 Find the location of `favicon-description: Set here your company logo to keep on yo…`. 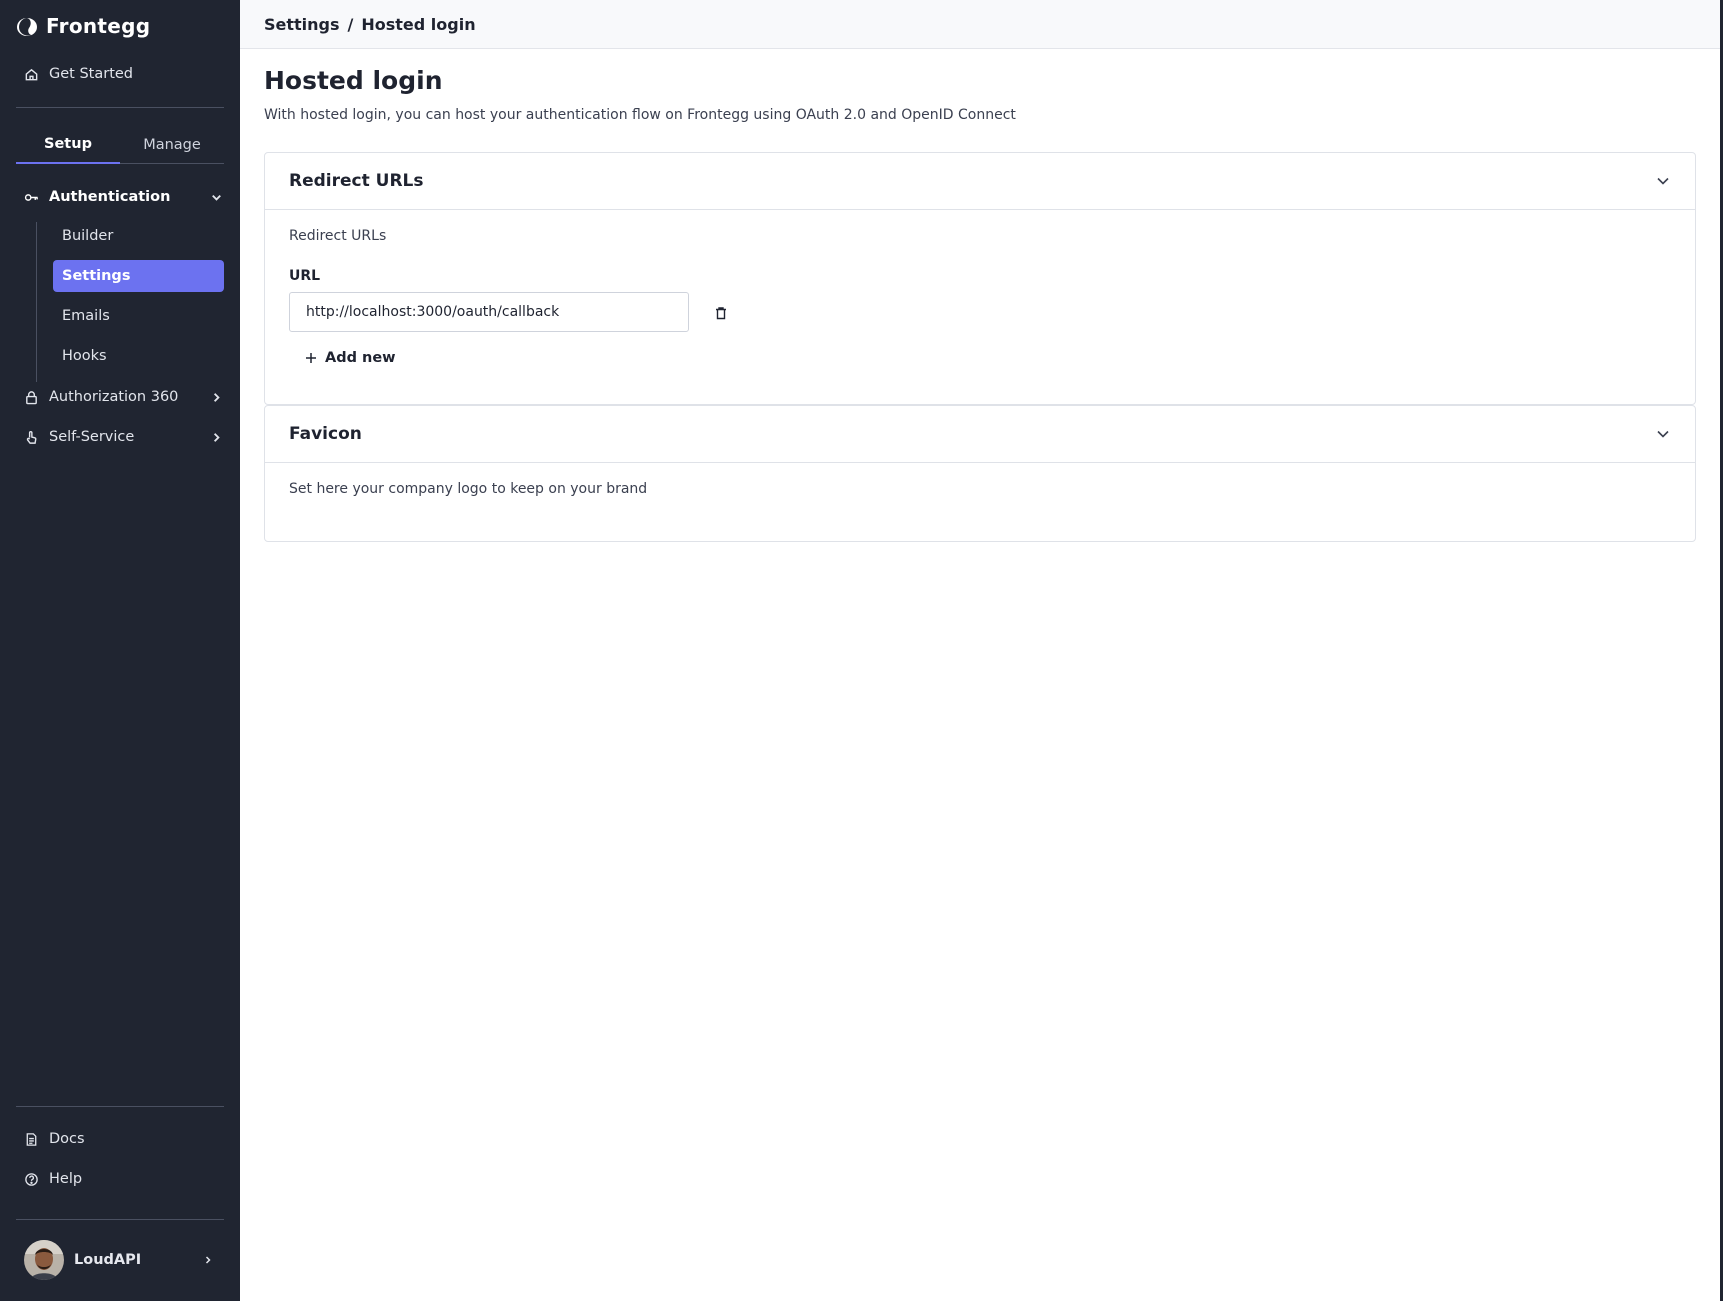

favicon-description: Set here your company logo to keep on yo… is located at coordinates (468, 489).